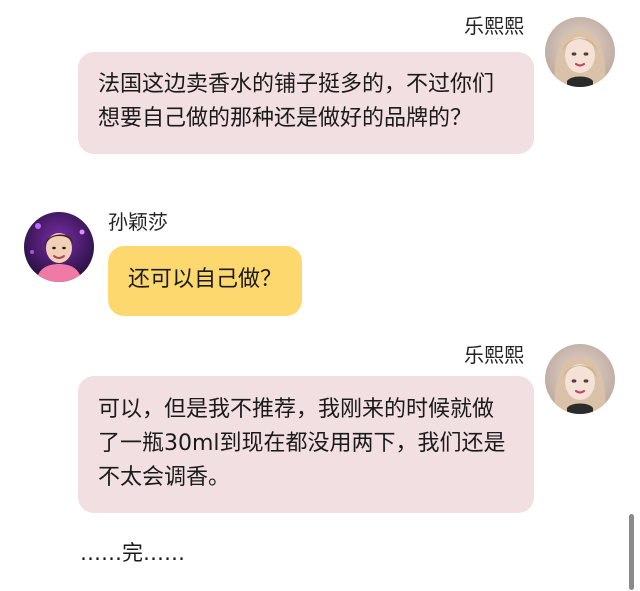 The image size is (640, 591). What do you see at coordinates (631, 552) in the screenshot?
I see `scrollbar` at bounding box center [631, 552].